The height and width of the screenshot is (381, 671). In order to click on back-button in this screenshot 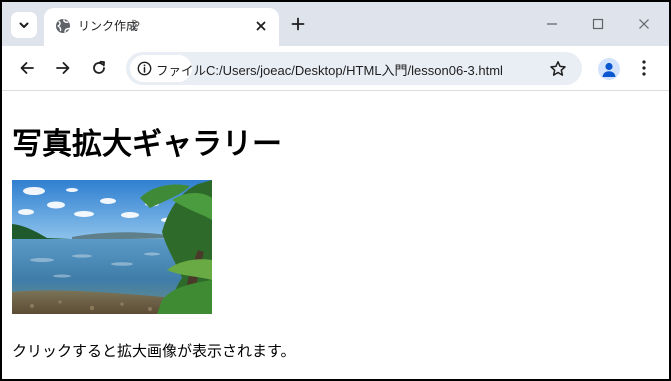, I will do `click(27, 68)`.